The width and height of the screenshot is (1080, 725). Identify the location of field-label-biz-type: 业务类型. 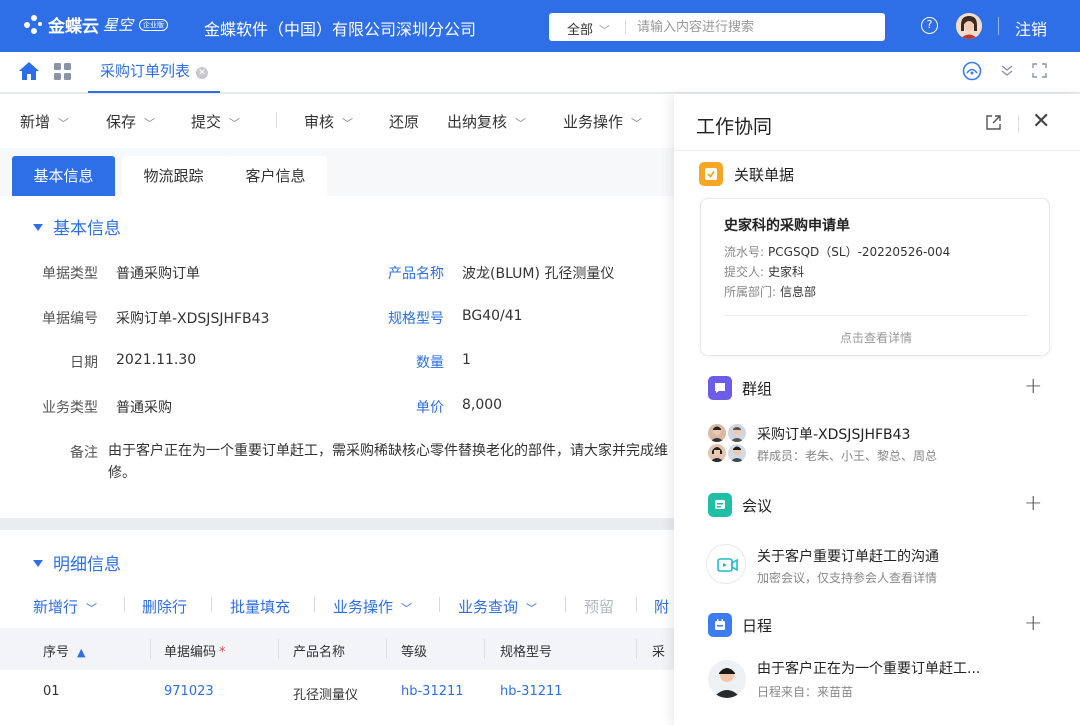
(67, 407).